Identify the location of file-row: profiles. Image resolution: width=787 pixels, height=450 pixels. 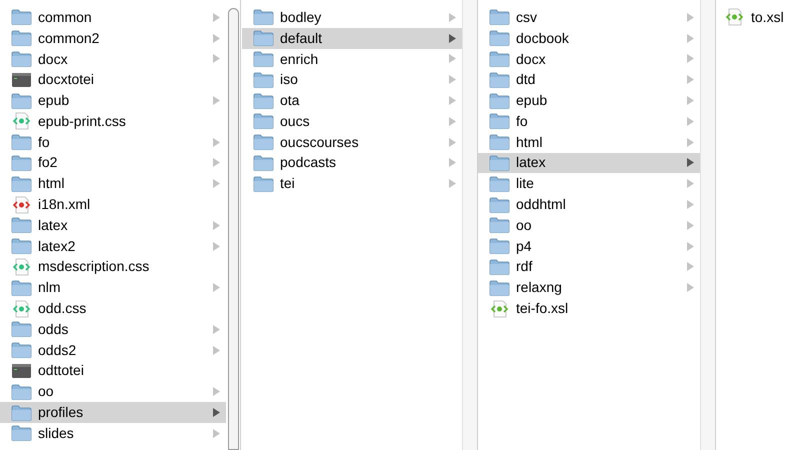
(113, 412).